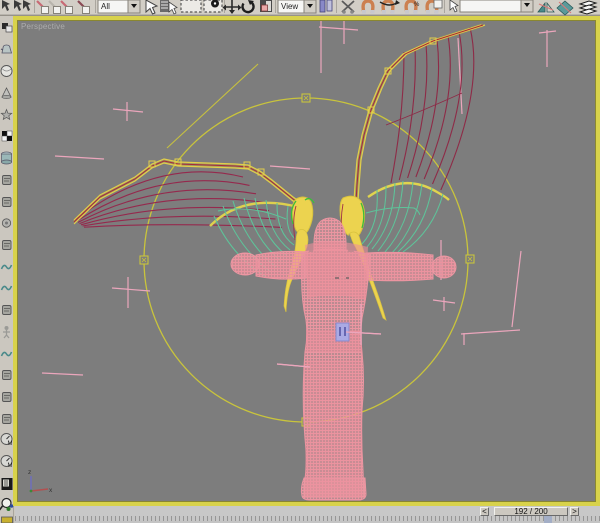  I want to click on svg-text: View, so click(289, 6).